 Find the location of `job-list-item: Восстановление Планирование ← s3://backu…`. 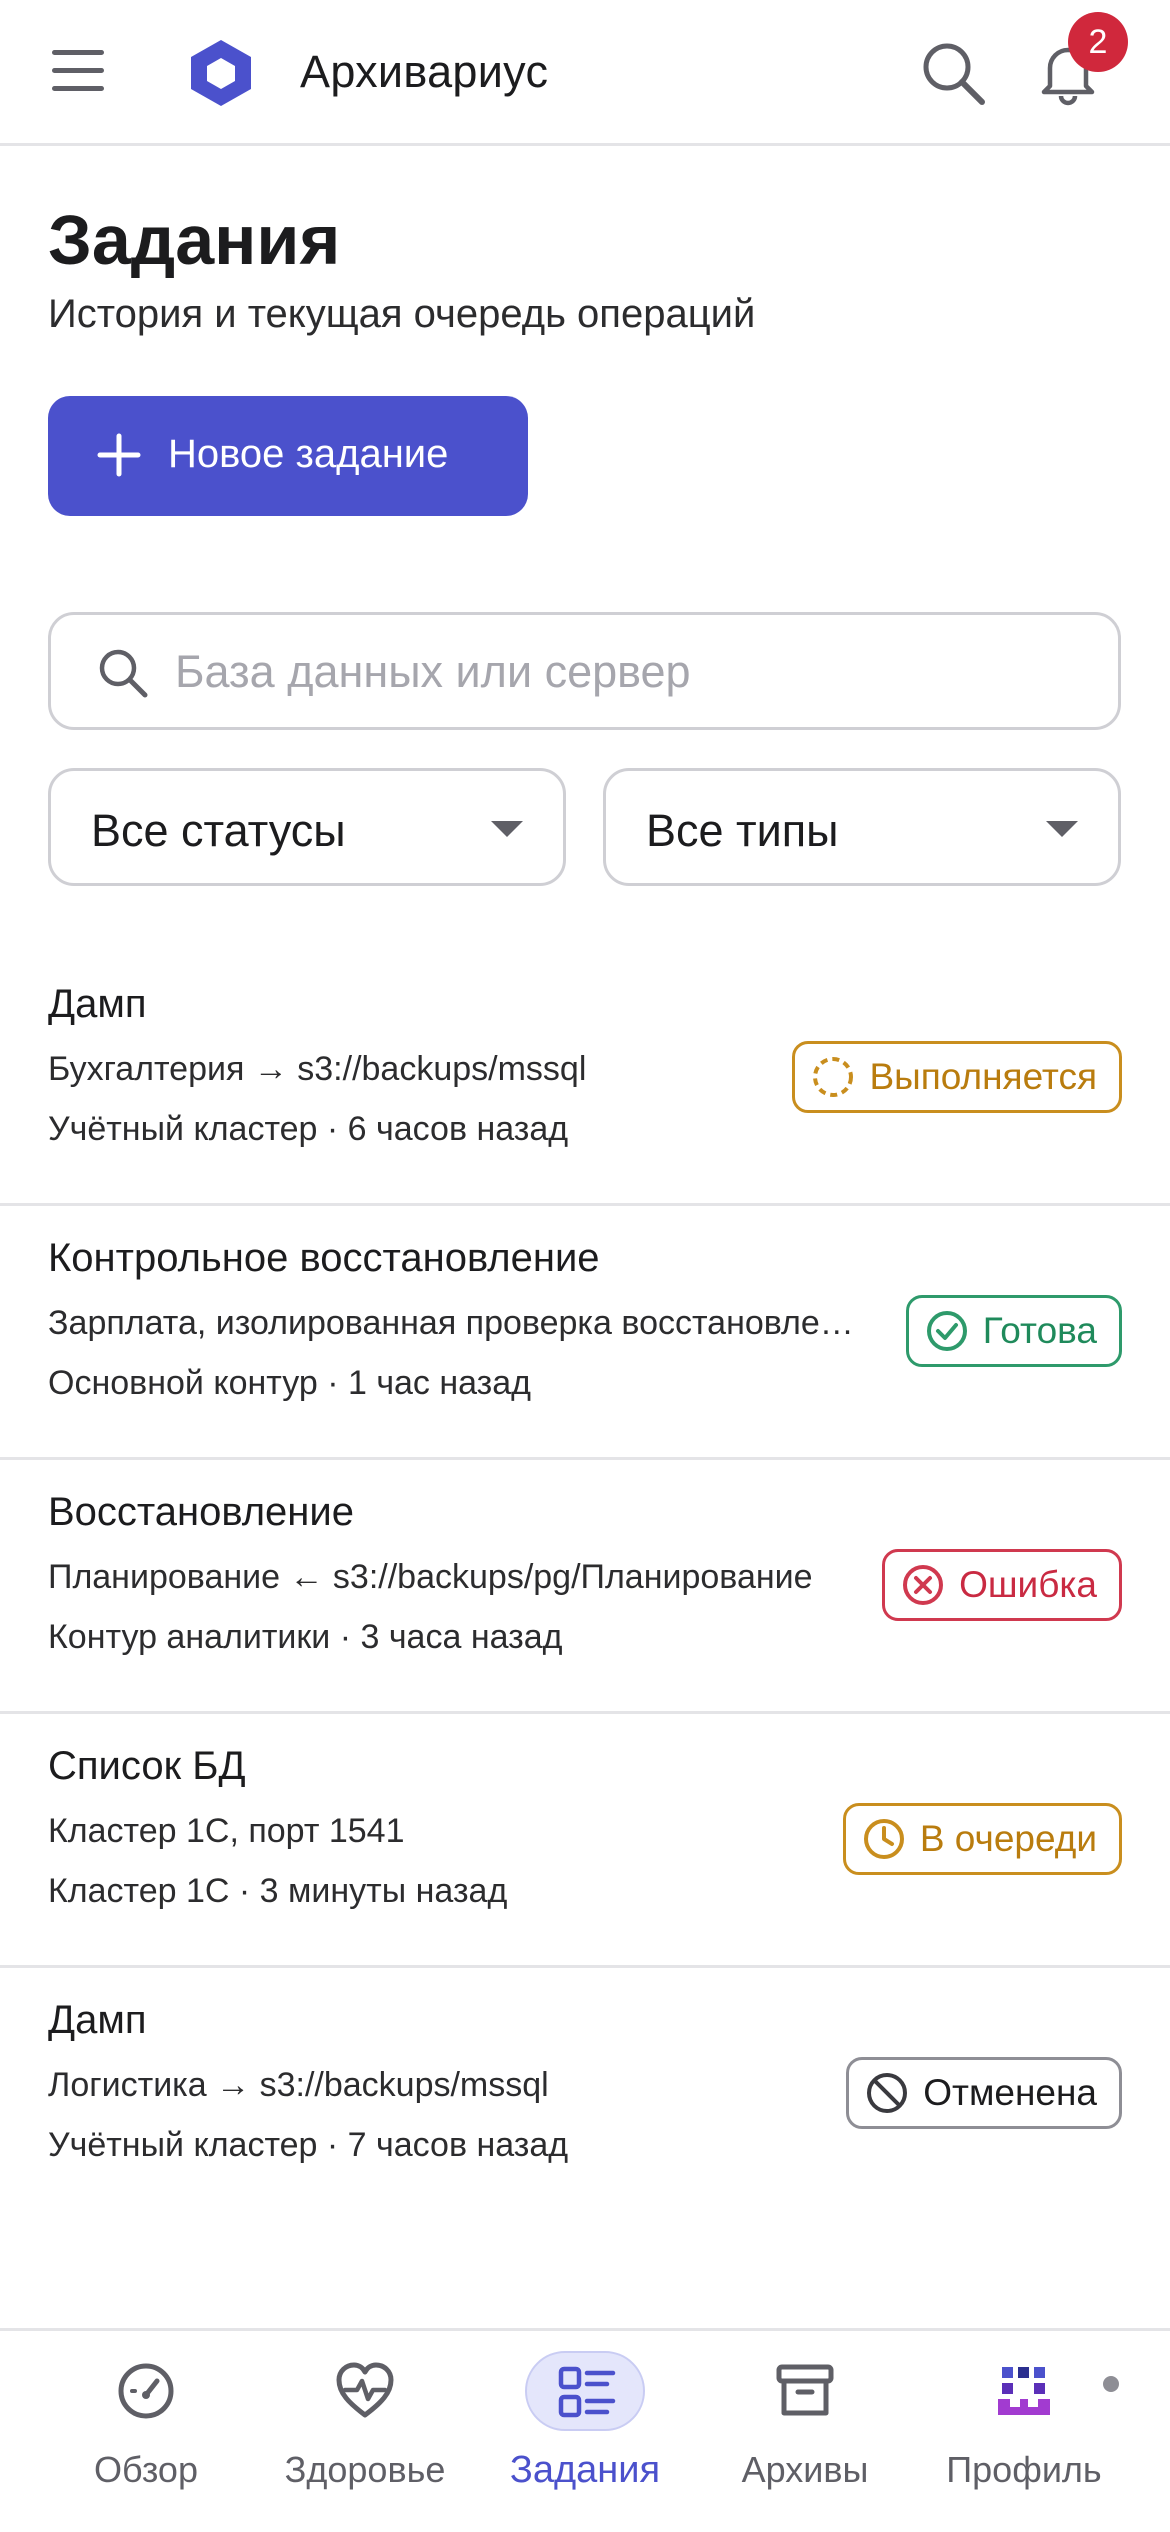

job-list-item: Восстановление Планирование ← s3://backu… is located at coordinates (585, 1587).